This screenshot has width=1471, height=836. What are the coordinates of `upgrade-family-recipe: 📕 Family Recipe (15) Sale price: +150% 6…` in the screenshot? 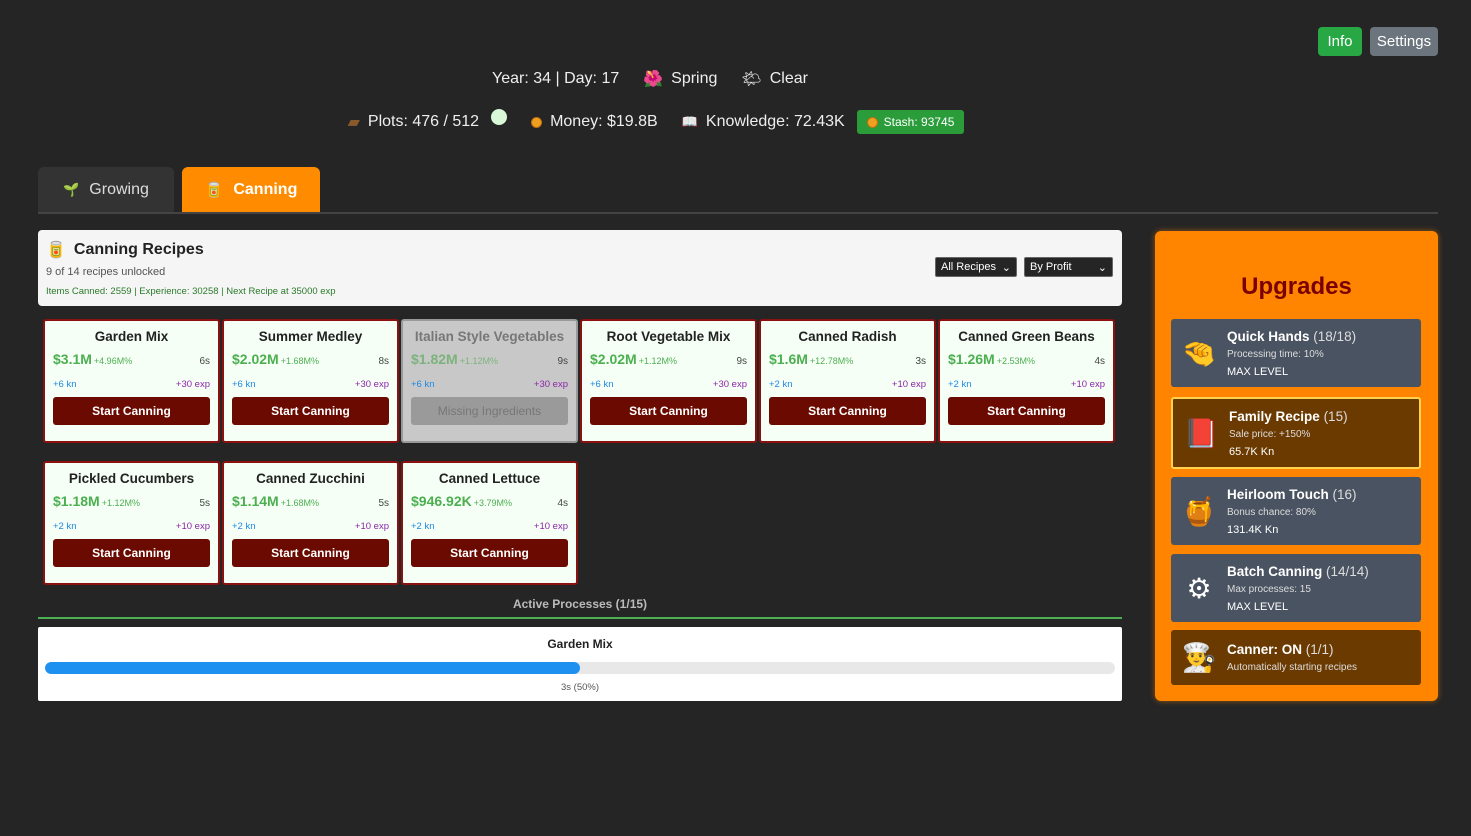 It's located at (1296, 433).